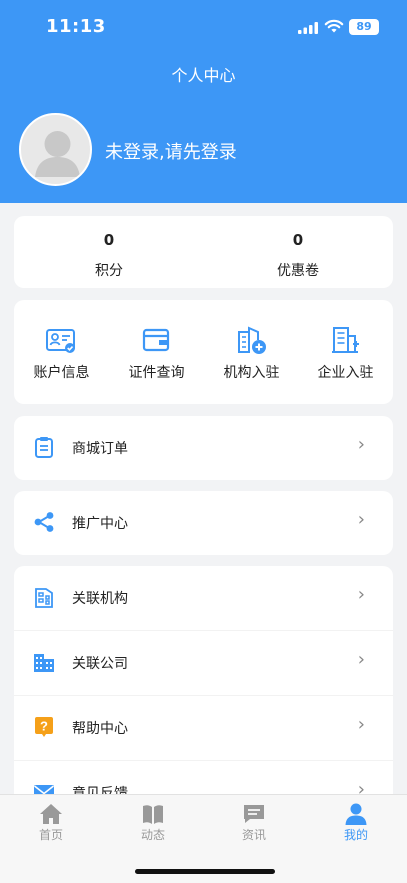 Image resolution: width=407 pixels, height=883 pixels. What do you see at coordinates (334, 26) in the screenshot?
I see `wifi-icon` at bounding box center [334, 26].